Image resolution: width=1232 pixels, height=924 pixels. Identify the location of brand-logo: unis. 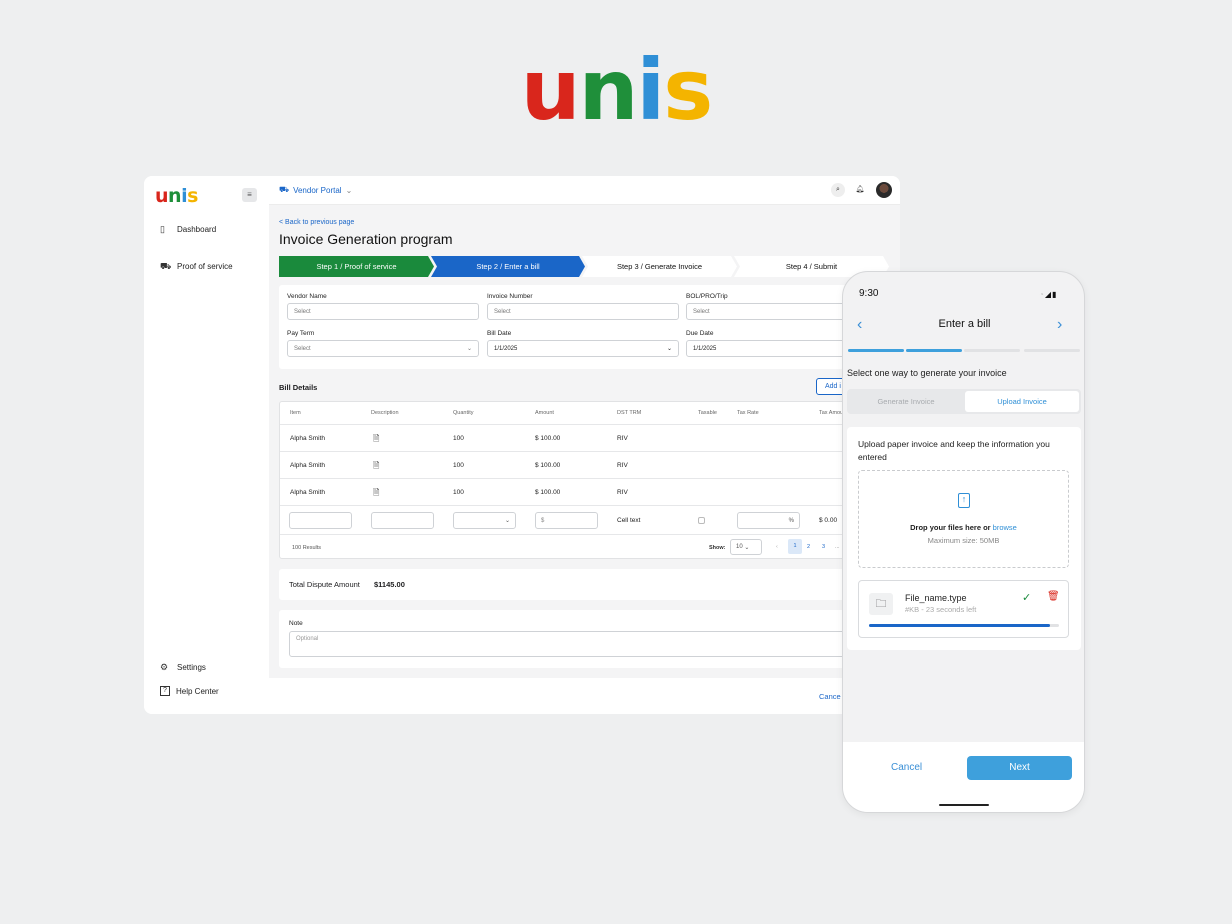
(616, 90).